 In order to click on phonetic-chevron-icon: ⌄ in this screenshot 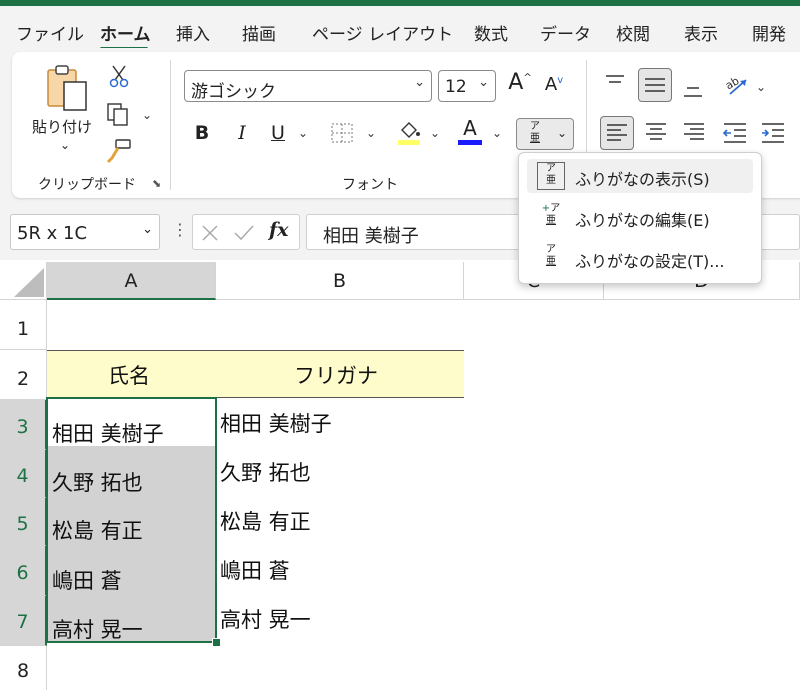, I will do `click(561, 133)`.